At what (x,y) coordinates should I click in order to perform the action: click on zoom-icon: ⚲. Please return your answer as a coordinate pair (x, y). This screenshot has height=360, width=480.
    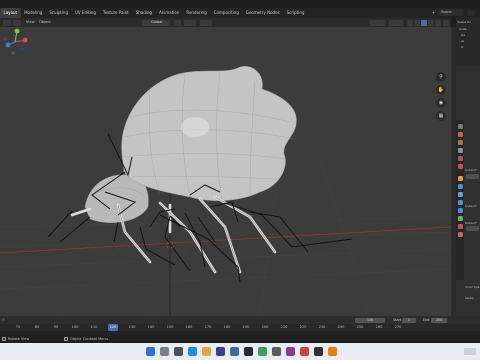
    Looking at the image, I should click on (441, 77).